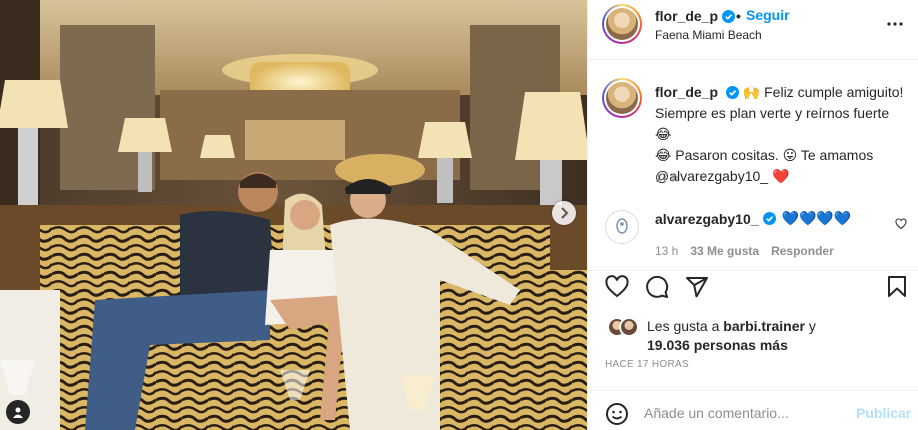  What do you see at coordinates (901, 224) in the screenshot?
I see `comment-like-icon` at bounding box center [901, 224].